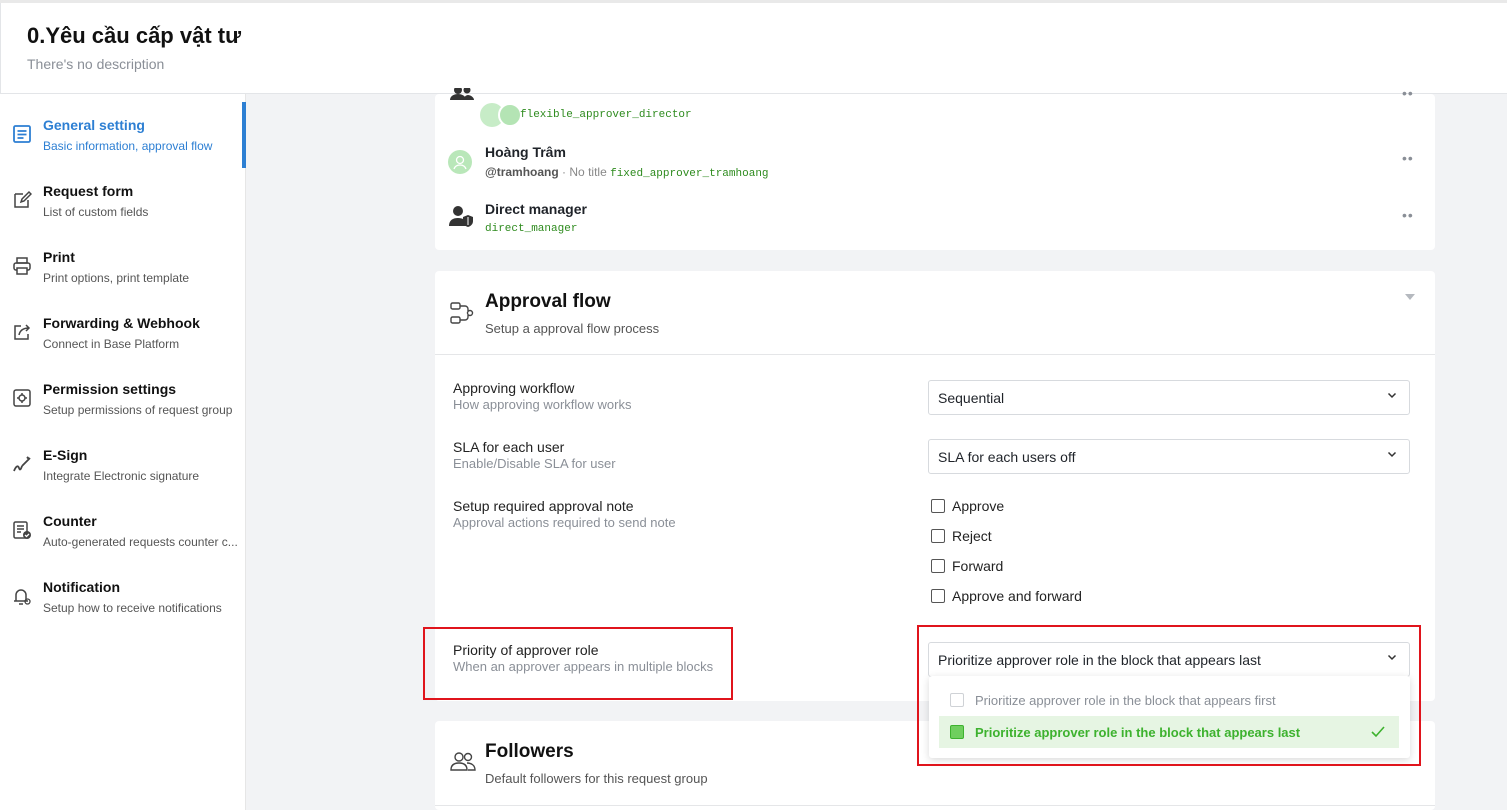  Describe the element at coordinates (548, 301) in the screenshot. I see `section-title: Approval flow` at that location.